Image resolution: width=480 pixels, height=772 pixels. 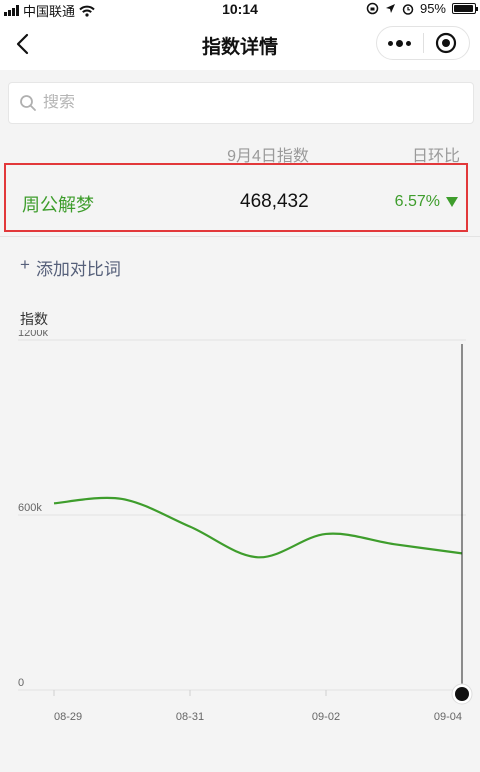 What do you see at coordinates (33, 334) in the screenshot?
I see `y-tick-label: 1200k` at bounding box center [33, 334].